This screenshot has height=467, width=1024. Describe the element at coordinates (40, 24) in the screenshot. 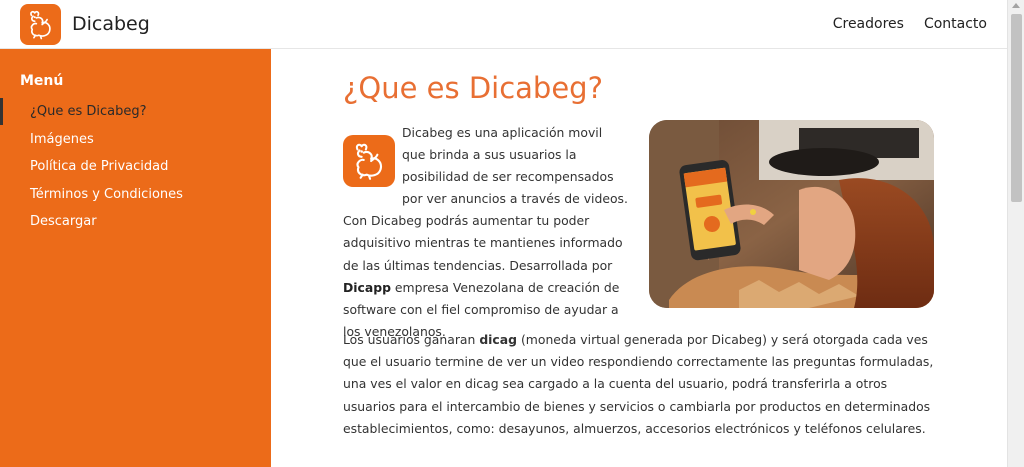

I see `bird-mascot-icon` at that location.